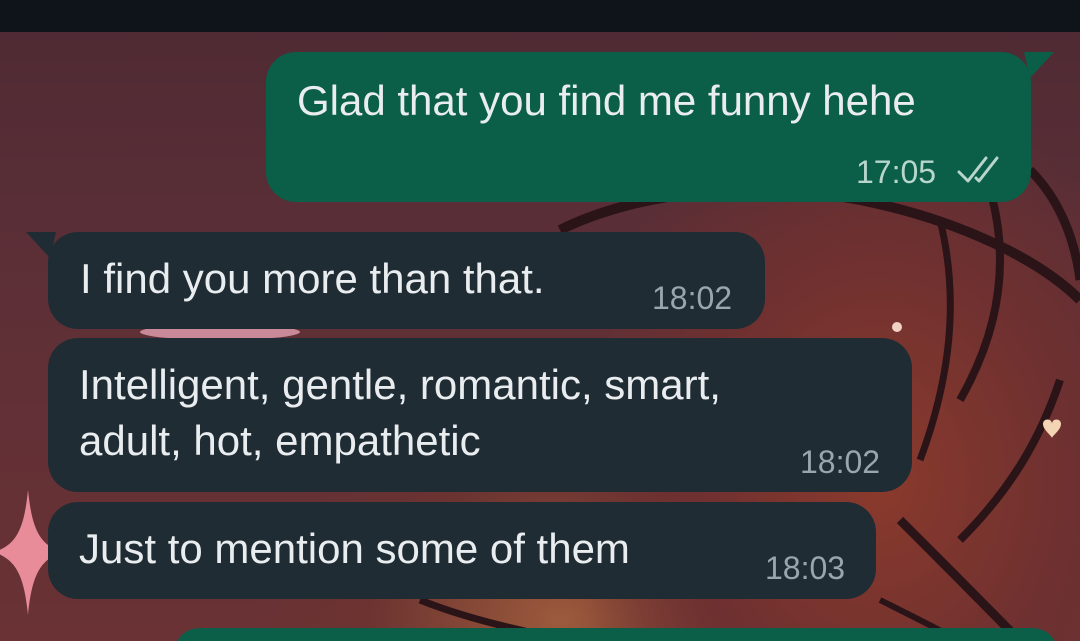 The height and width of the screenshot is (641, 1080). What do you see at coordinates (540, 16) in the screenshot?
I see `top-bar` at bounding box center [540, 16].